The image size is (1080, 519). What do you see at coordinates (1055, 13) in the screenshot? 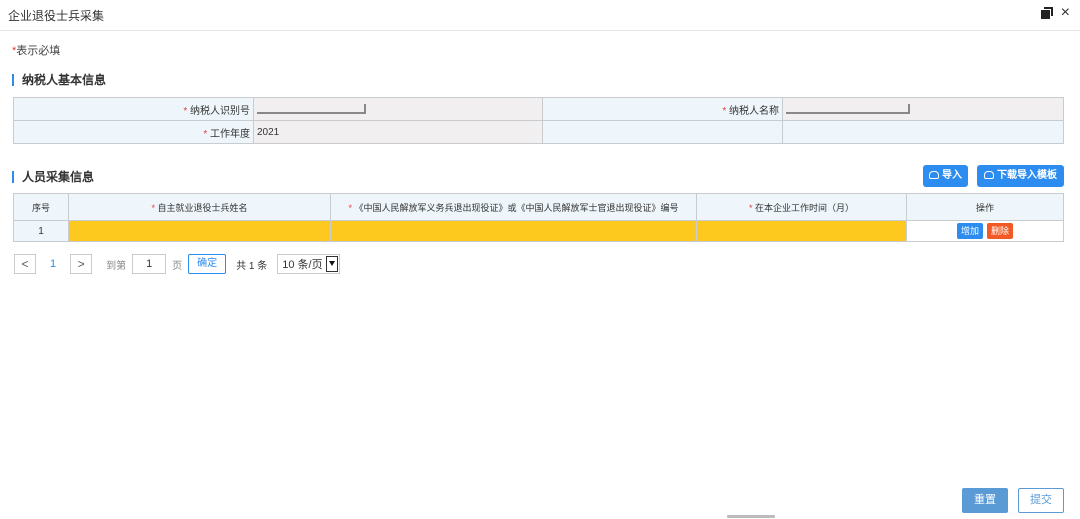
I see `window-controls: ×` at bounding box center [1055, 13].